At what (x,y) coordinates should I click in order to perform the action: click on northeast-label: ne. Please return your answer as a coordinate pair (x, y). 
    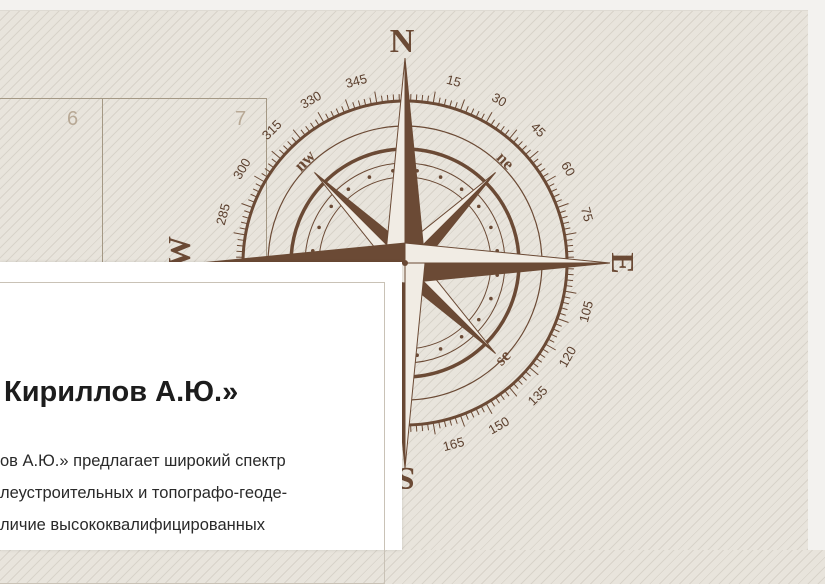
    Looking at the image, I should click on (506, 161).